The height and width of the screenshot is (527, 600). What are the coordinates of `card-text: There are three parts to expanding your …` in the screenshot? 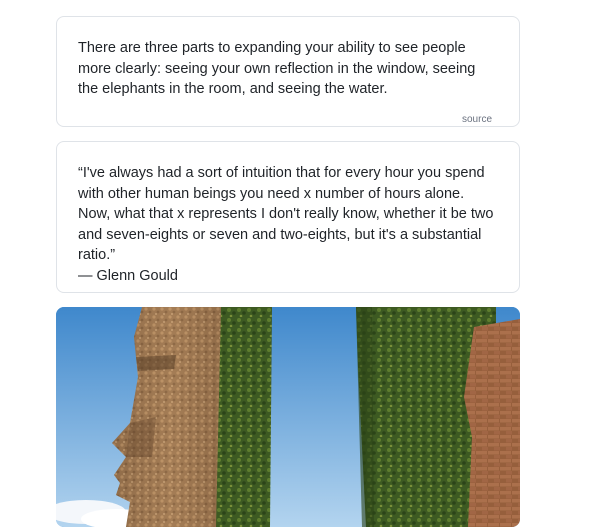 It's located at (277, 68).